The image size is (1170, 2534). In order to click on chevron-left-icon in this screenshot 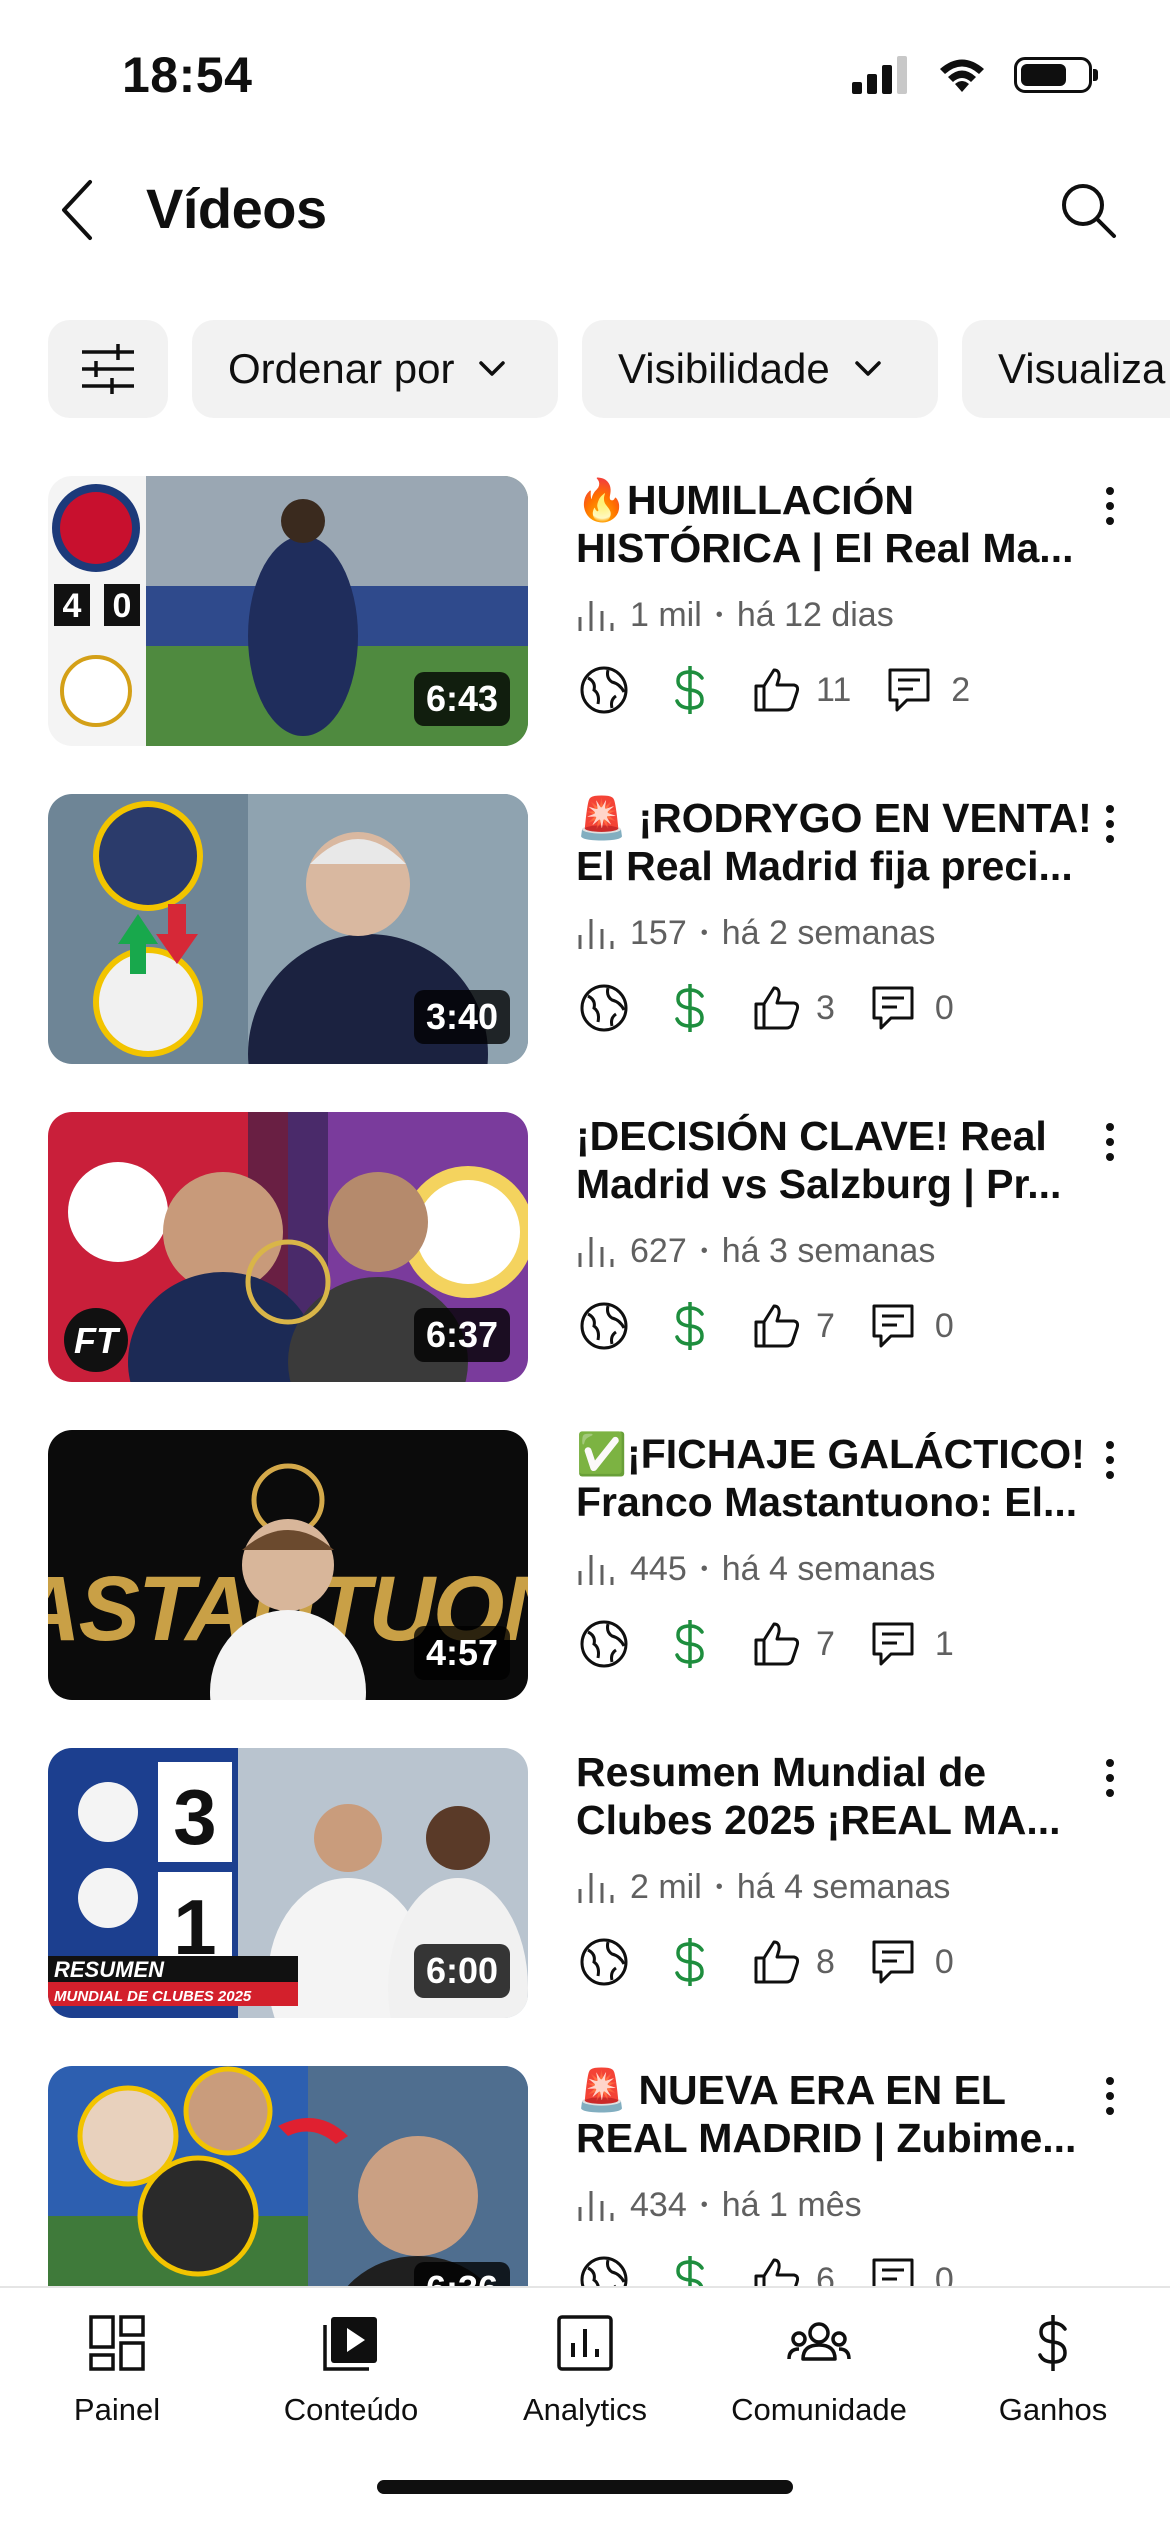, I will do `click(77, 210)`.